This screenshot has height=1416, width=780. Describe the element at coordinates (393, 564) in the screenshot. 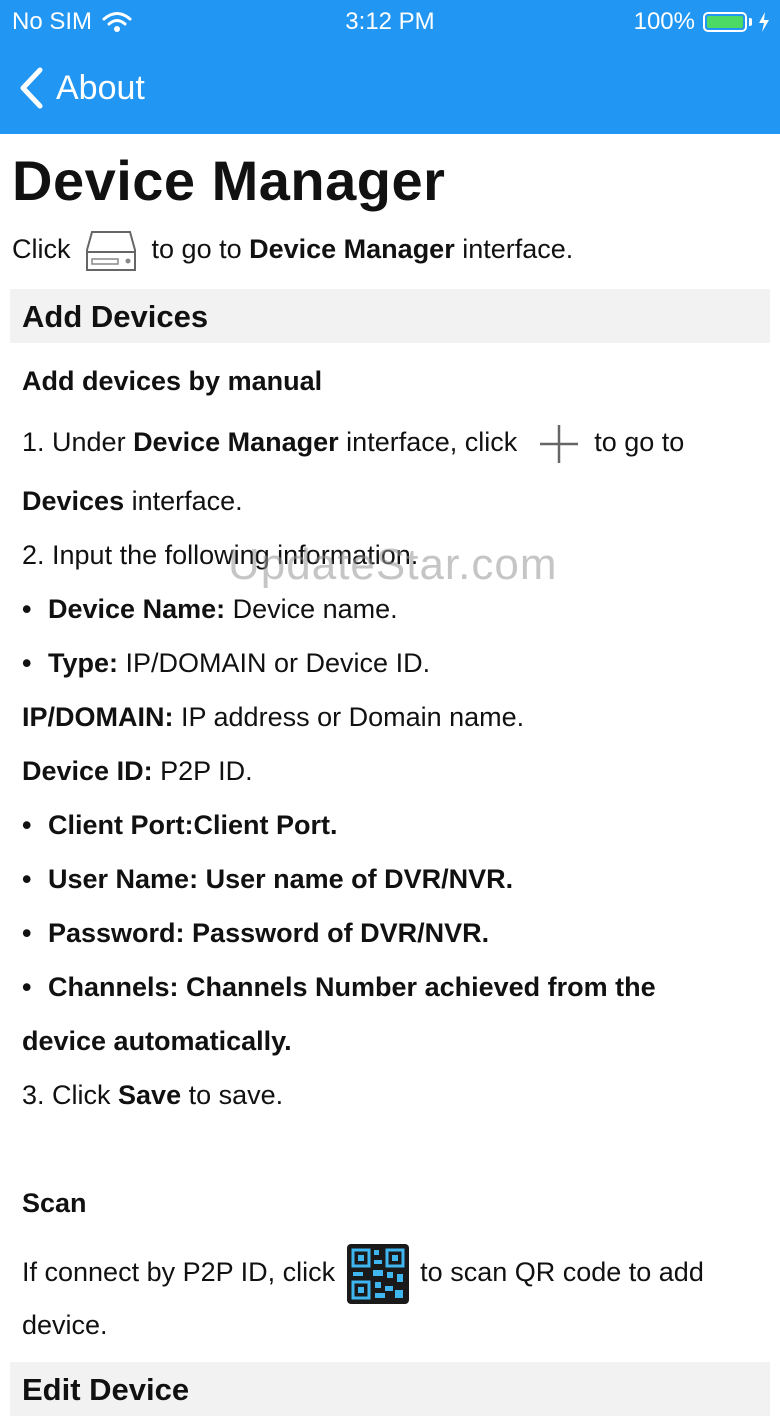

I see `watermark-text: UpdateStar.com` at that location.